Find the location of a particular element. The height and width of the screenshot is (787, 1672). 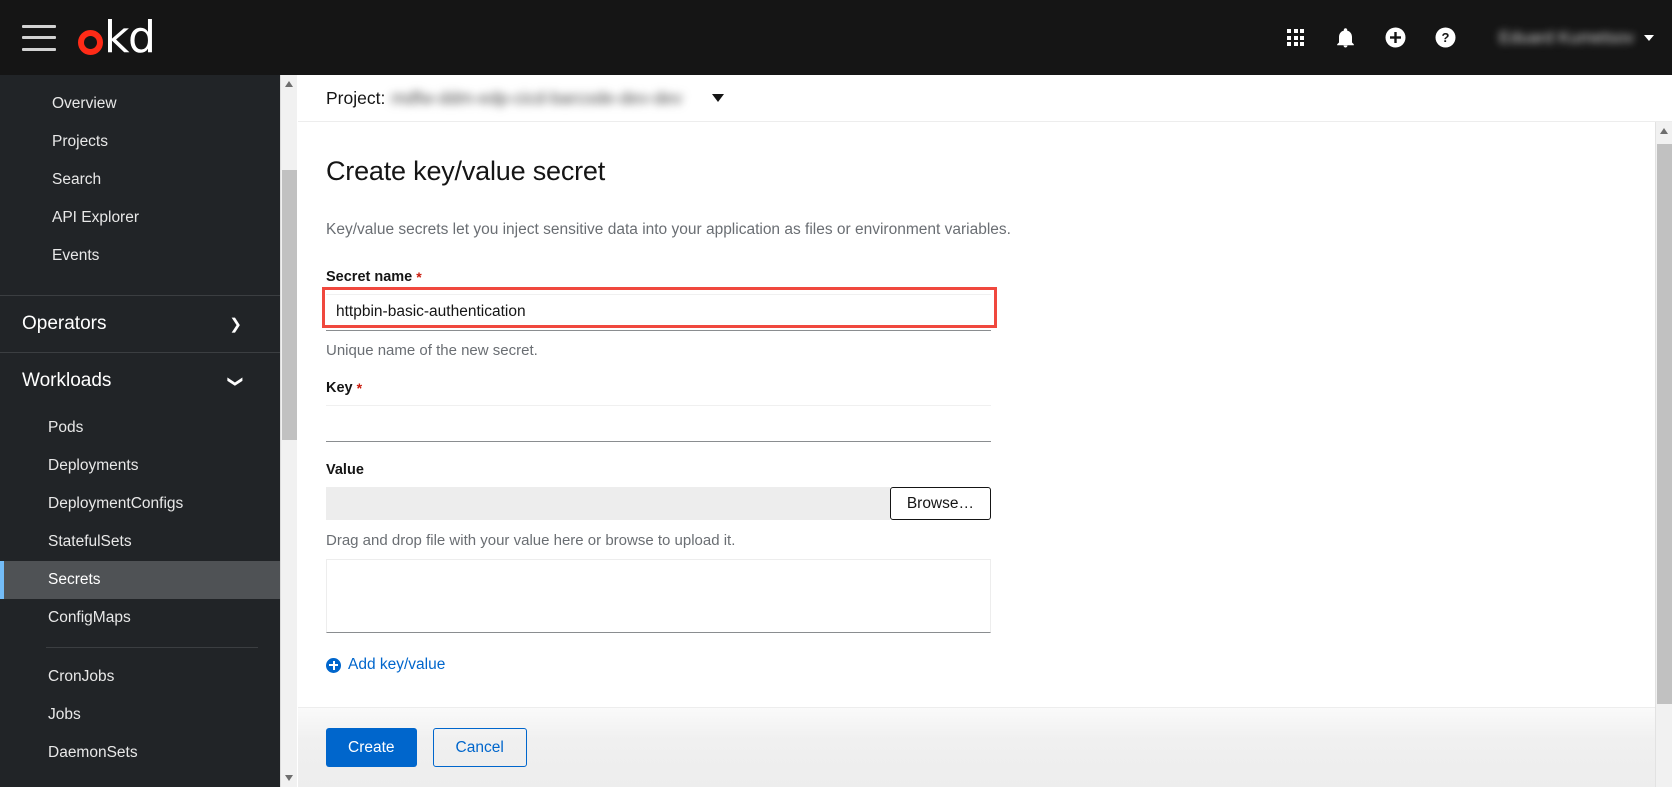

sidebar-item-label: StatefulSets is located at coordinates (90, 541).